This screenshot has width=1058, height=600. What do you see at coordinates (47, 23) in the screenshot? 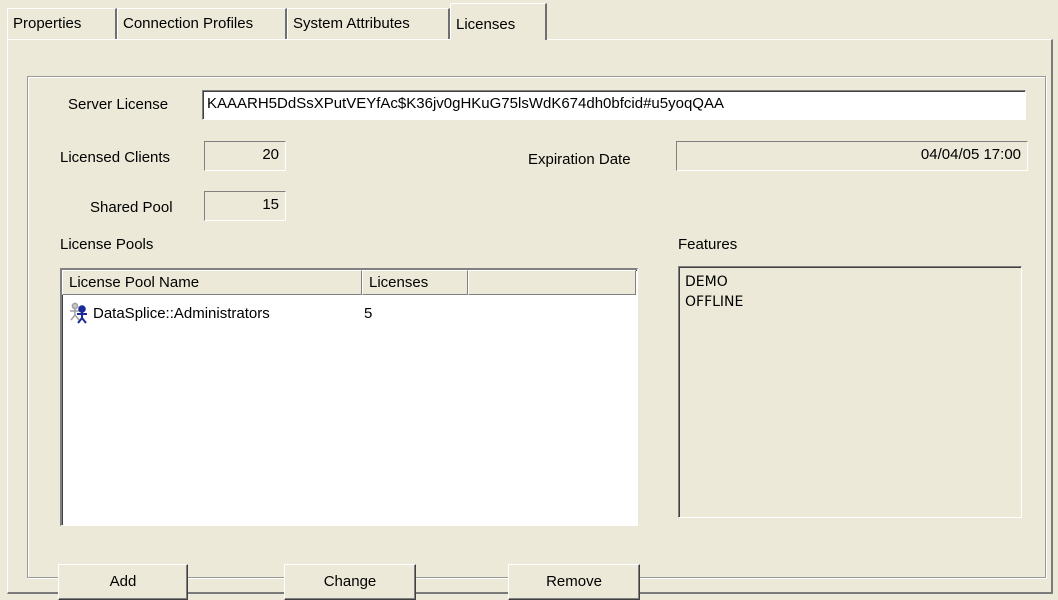
I see `tab-label: Properties` at bounding box center [47, 23].